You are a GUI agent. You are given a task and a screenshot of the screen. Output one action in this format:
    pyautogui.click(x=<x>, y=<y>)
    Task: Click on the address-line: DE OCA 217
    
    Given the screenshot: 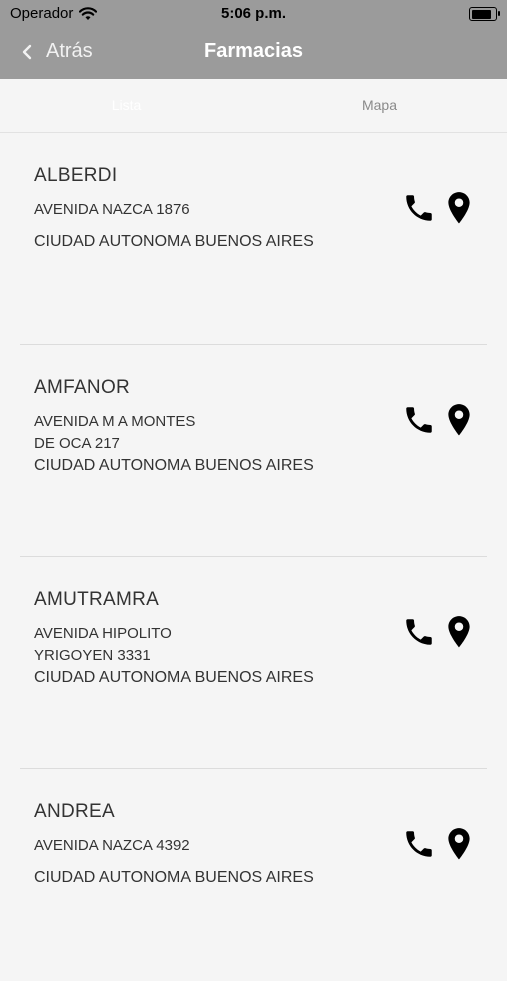 What is the action you would take?
    pyautogui.click(x=77, y=443)
    